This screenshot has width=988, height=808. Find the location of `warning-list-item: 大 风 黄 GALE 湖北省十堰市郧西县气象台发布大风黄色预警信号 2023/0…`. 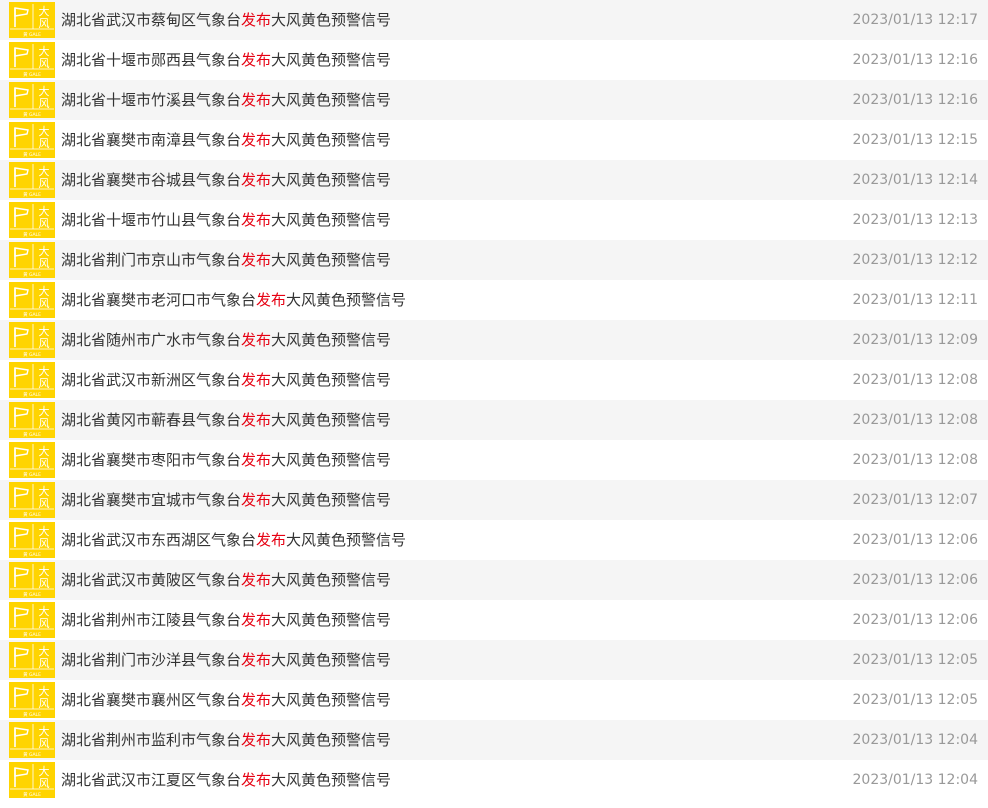

warning-list-item: 大 风 黄 GALE 湖北省十堰市郧西县气象台发布大风黄色预警信号 2023/0… is located at coordinates (494, 60).